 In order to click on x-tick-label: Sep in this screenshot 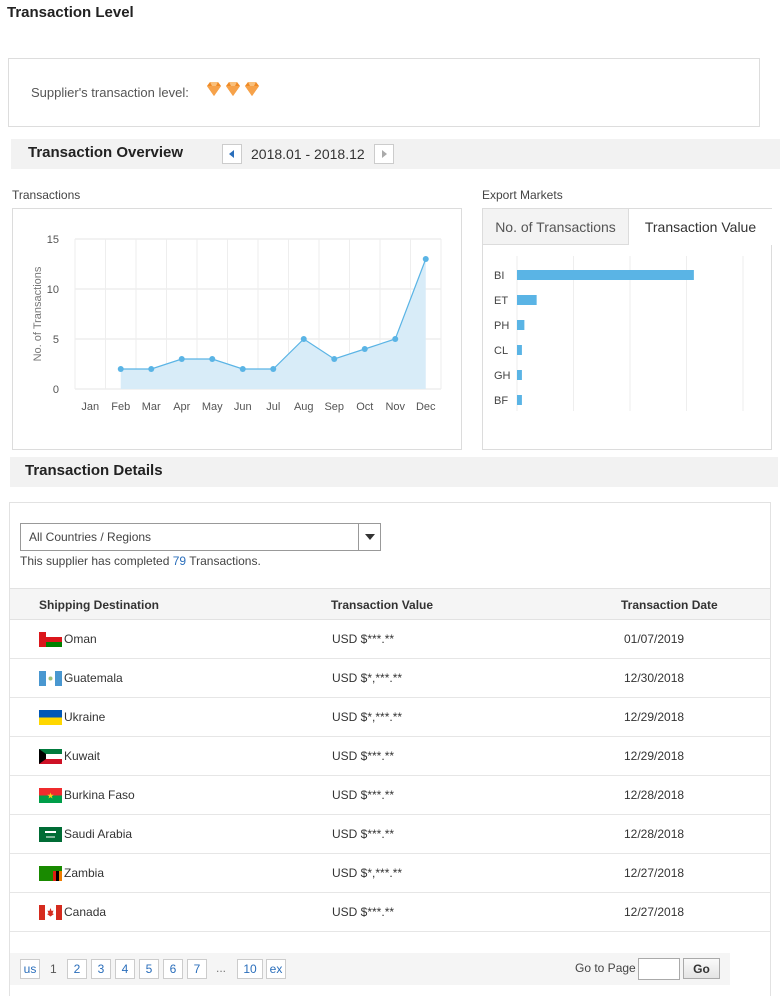, I will do `click(334, 407)`.